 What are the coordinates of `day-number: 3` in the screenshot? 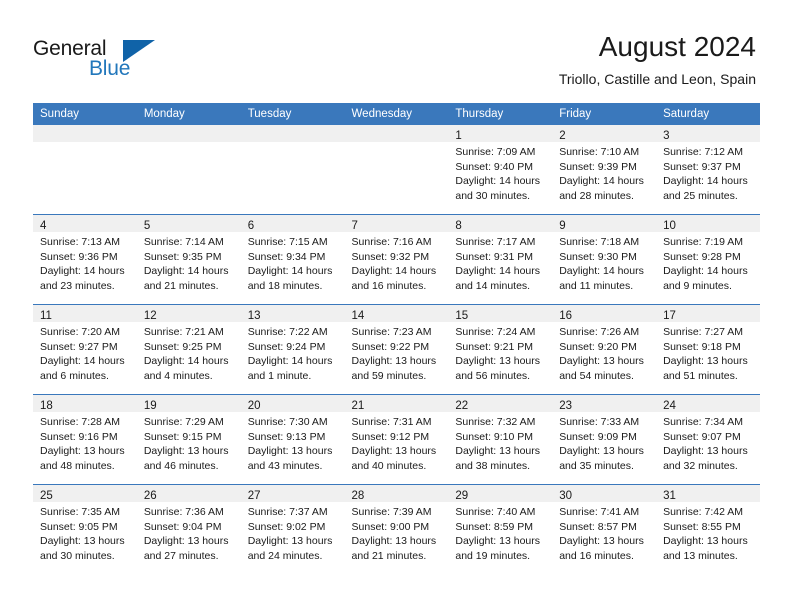 It's located at (666, 136).